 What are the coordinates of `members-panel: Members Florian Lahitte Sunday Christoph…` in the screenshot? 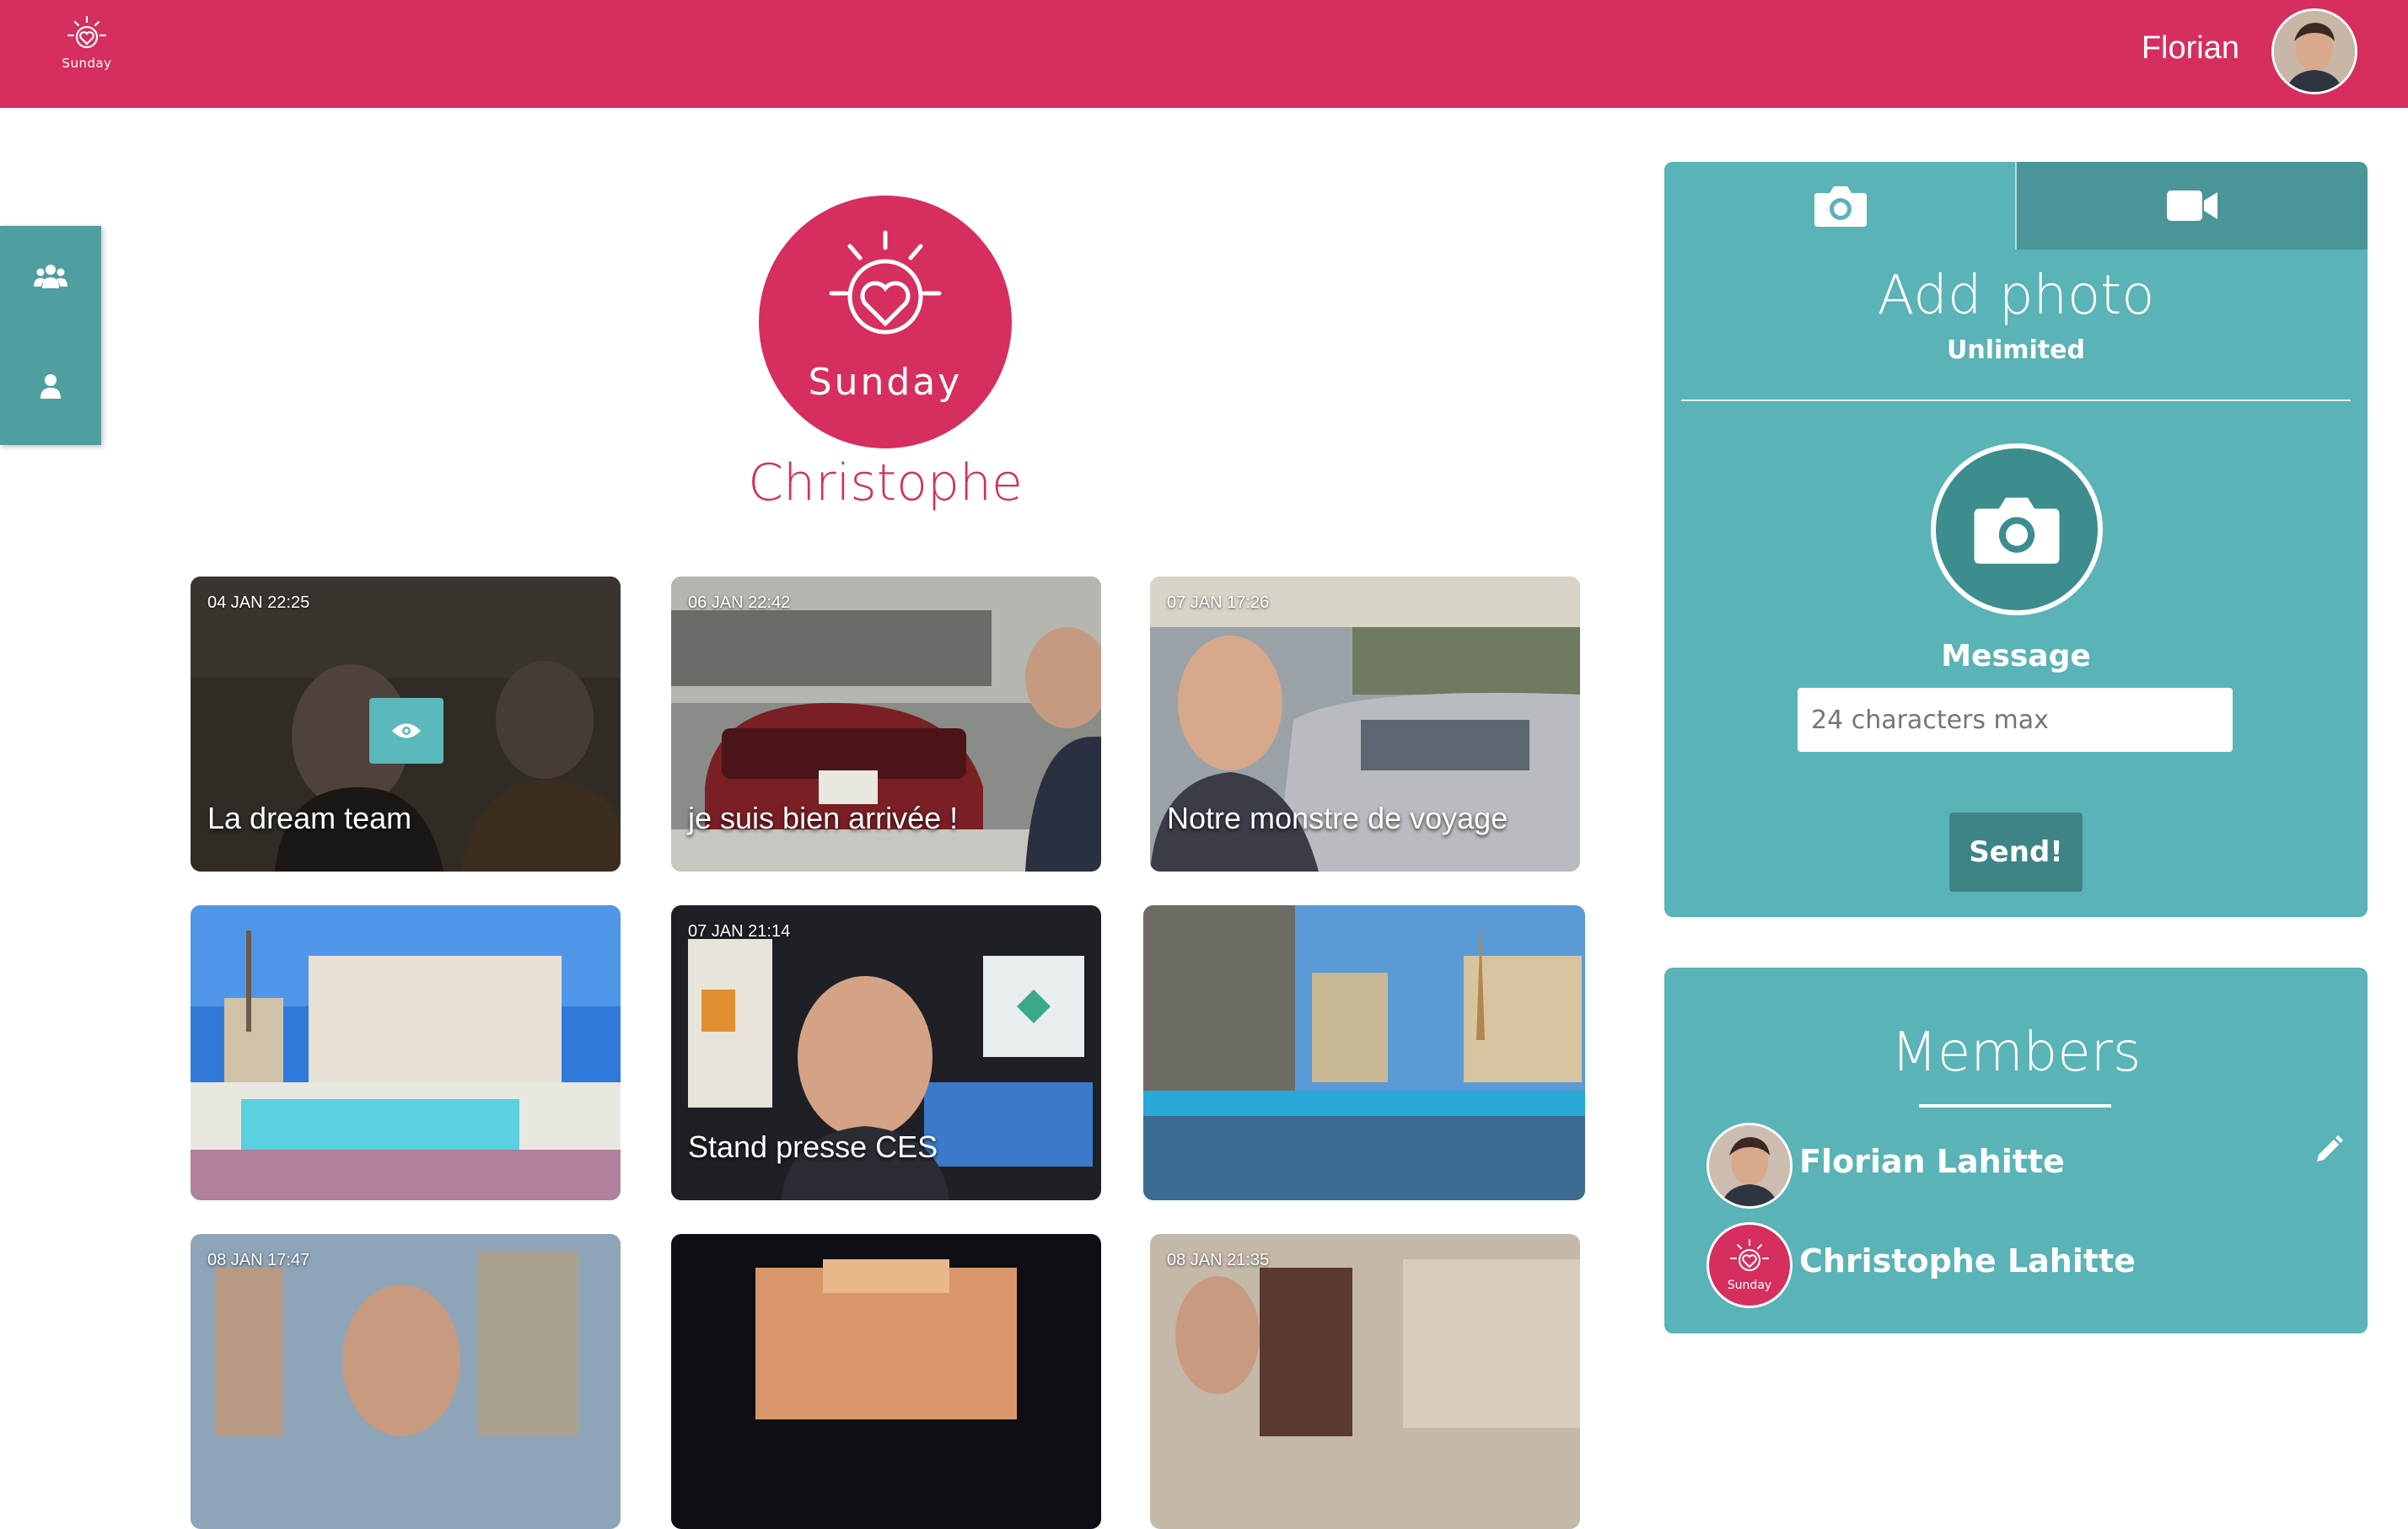 It's located at (2016, 1151).